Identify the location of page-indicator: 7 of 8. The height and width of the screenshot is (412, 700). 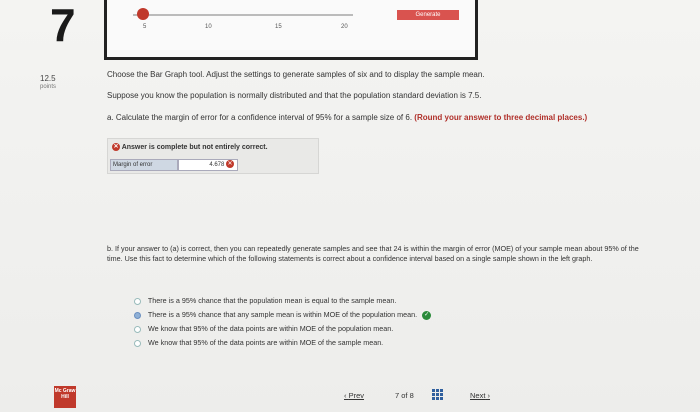
(404, 395).